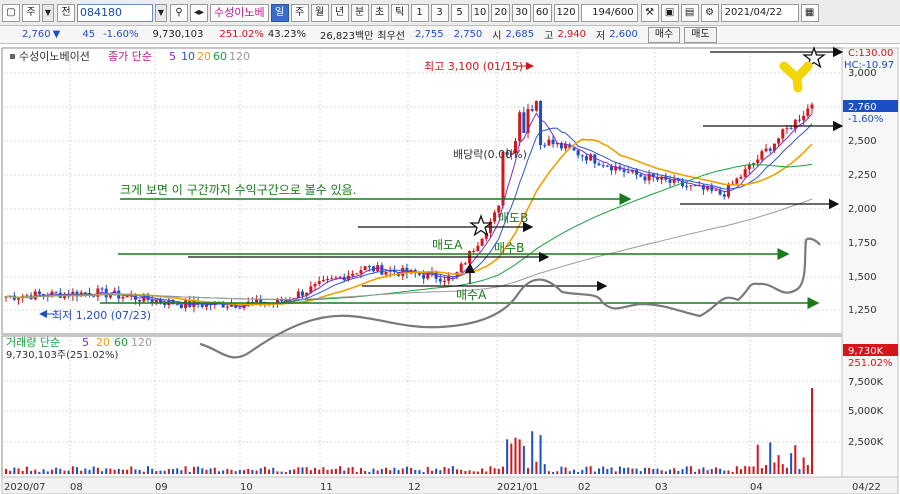 The image size is (900, 494). I want to click on x-tick-2021-01: 2021/01, so click(518, 487).